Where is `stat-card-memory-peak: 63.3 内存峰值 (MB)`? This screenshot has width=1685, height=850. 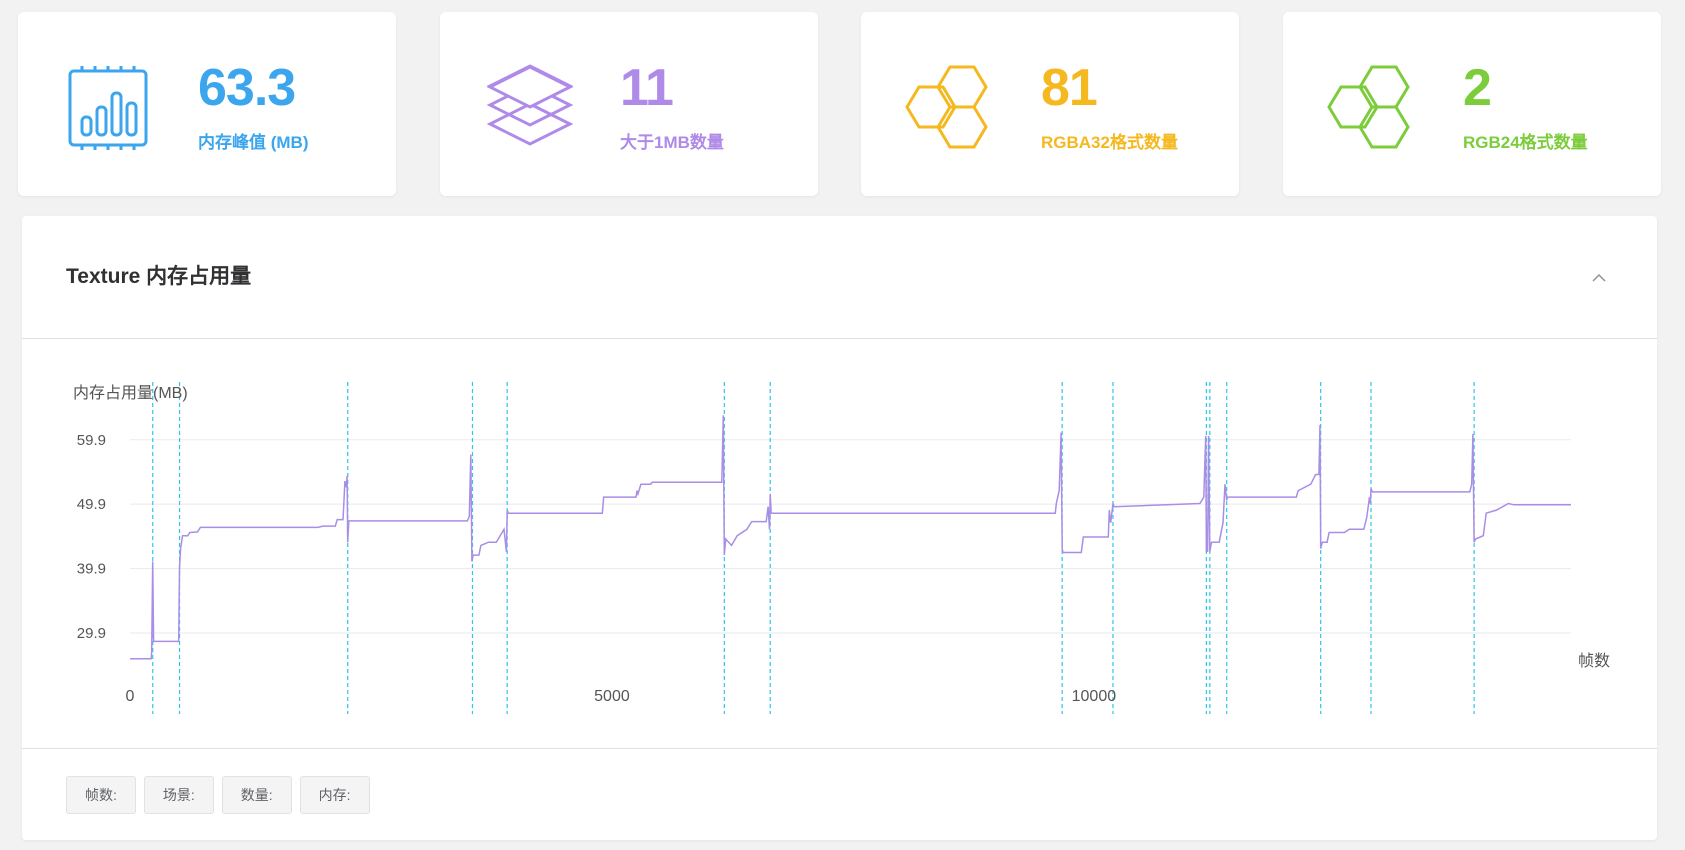 stat-card-memory-peak: 63.3 内存峰值 (MB) is located at coordinates (207, 104).